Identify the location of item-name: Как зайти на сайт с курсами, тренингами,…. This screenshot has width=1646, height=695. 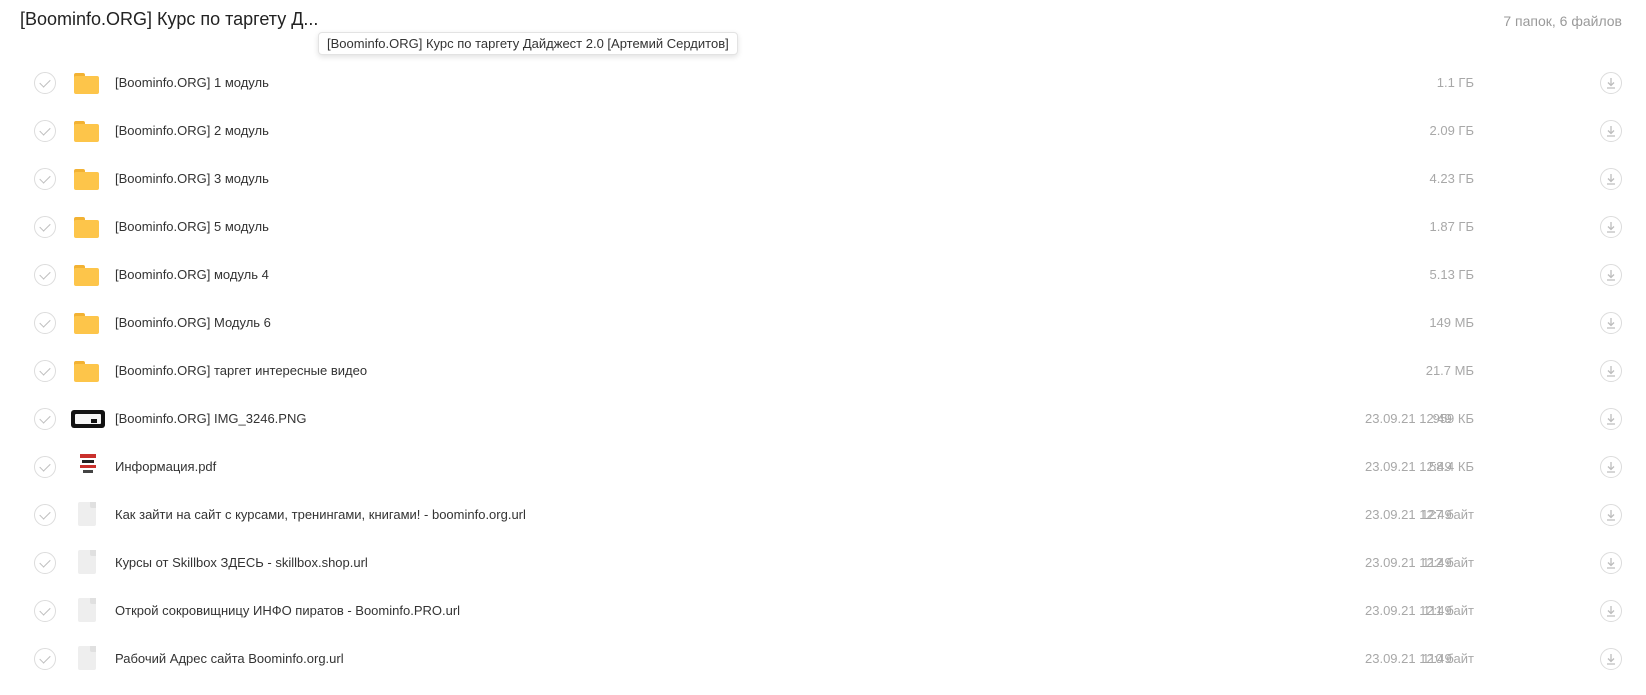
(320, 514).